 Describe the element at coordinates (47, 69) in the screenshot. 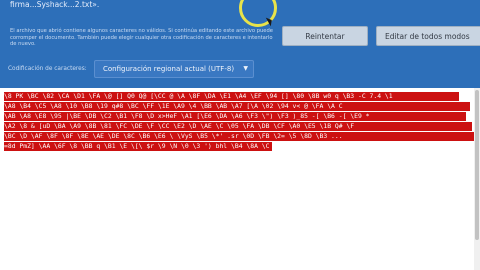

I see `encoding-label: Codificación de caracteres:` at that location.